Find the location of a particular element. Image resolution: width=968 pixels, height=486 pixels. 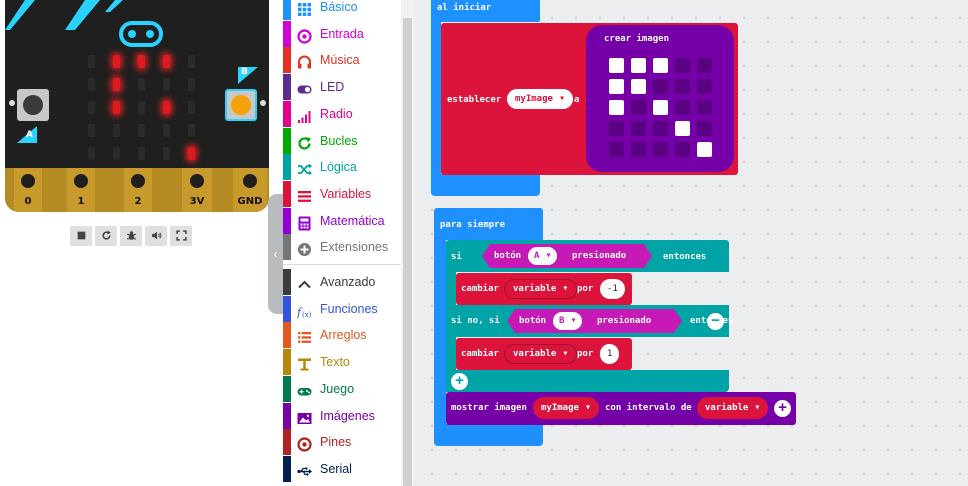

change-variable-block: cambiar variable por 1 is located at coordinates (544, 354).